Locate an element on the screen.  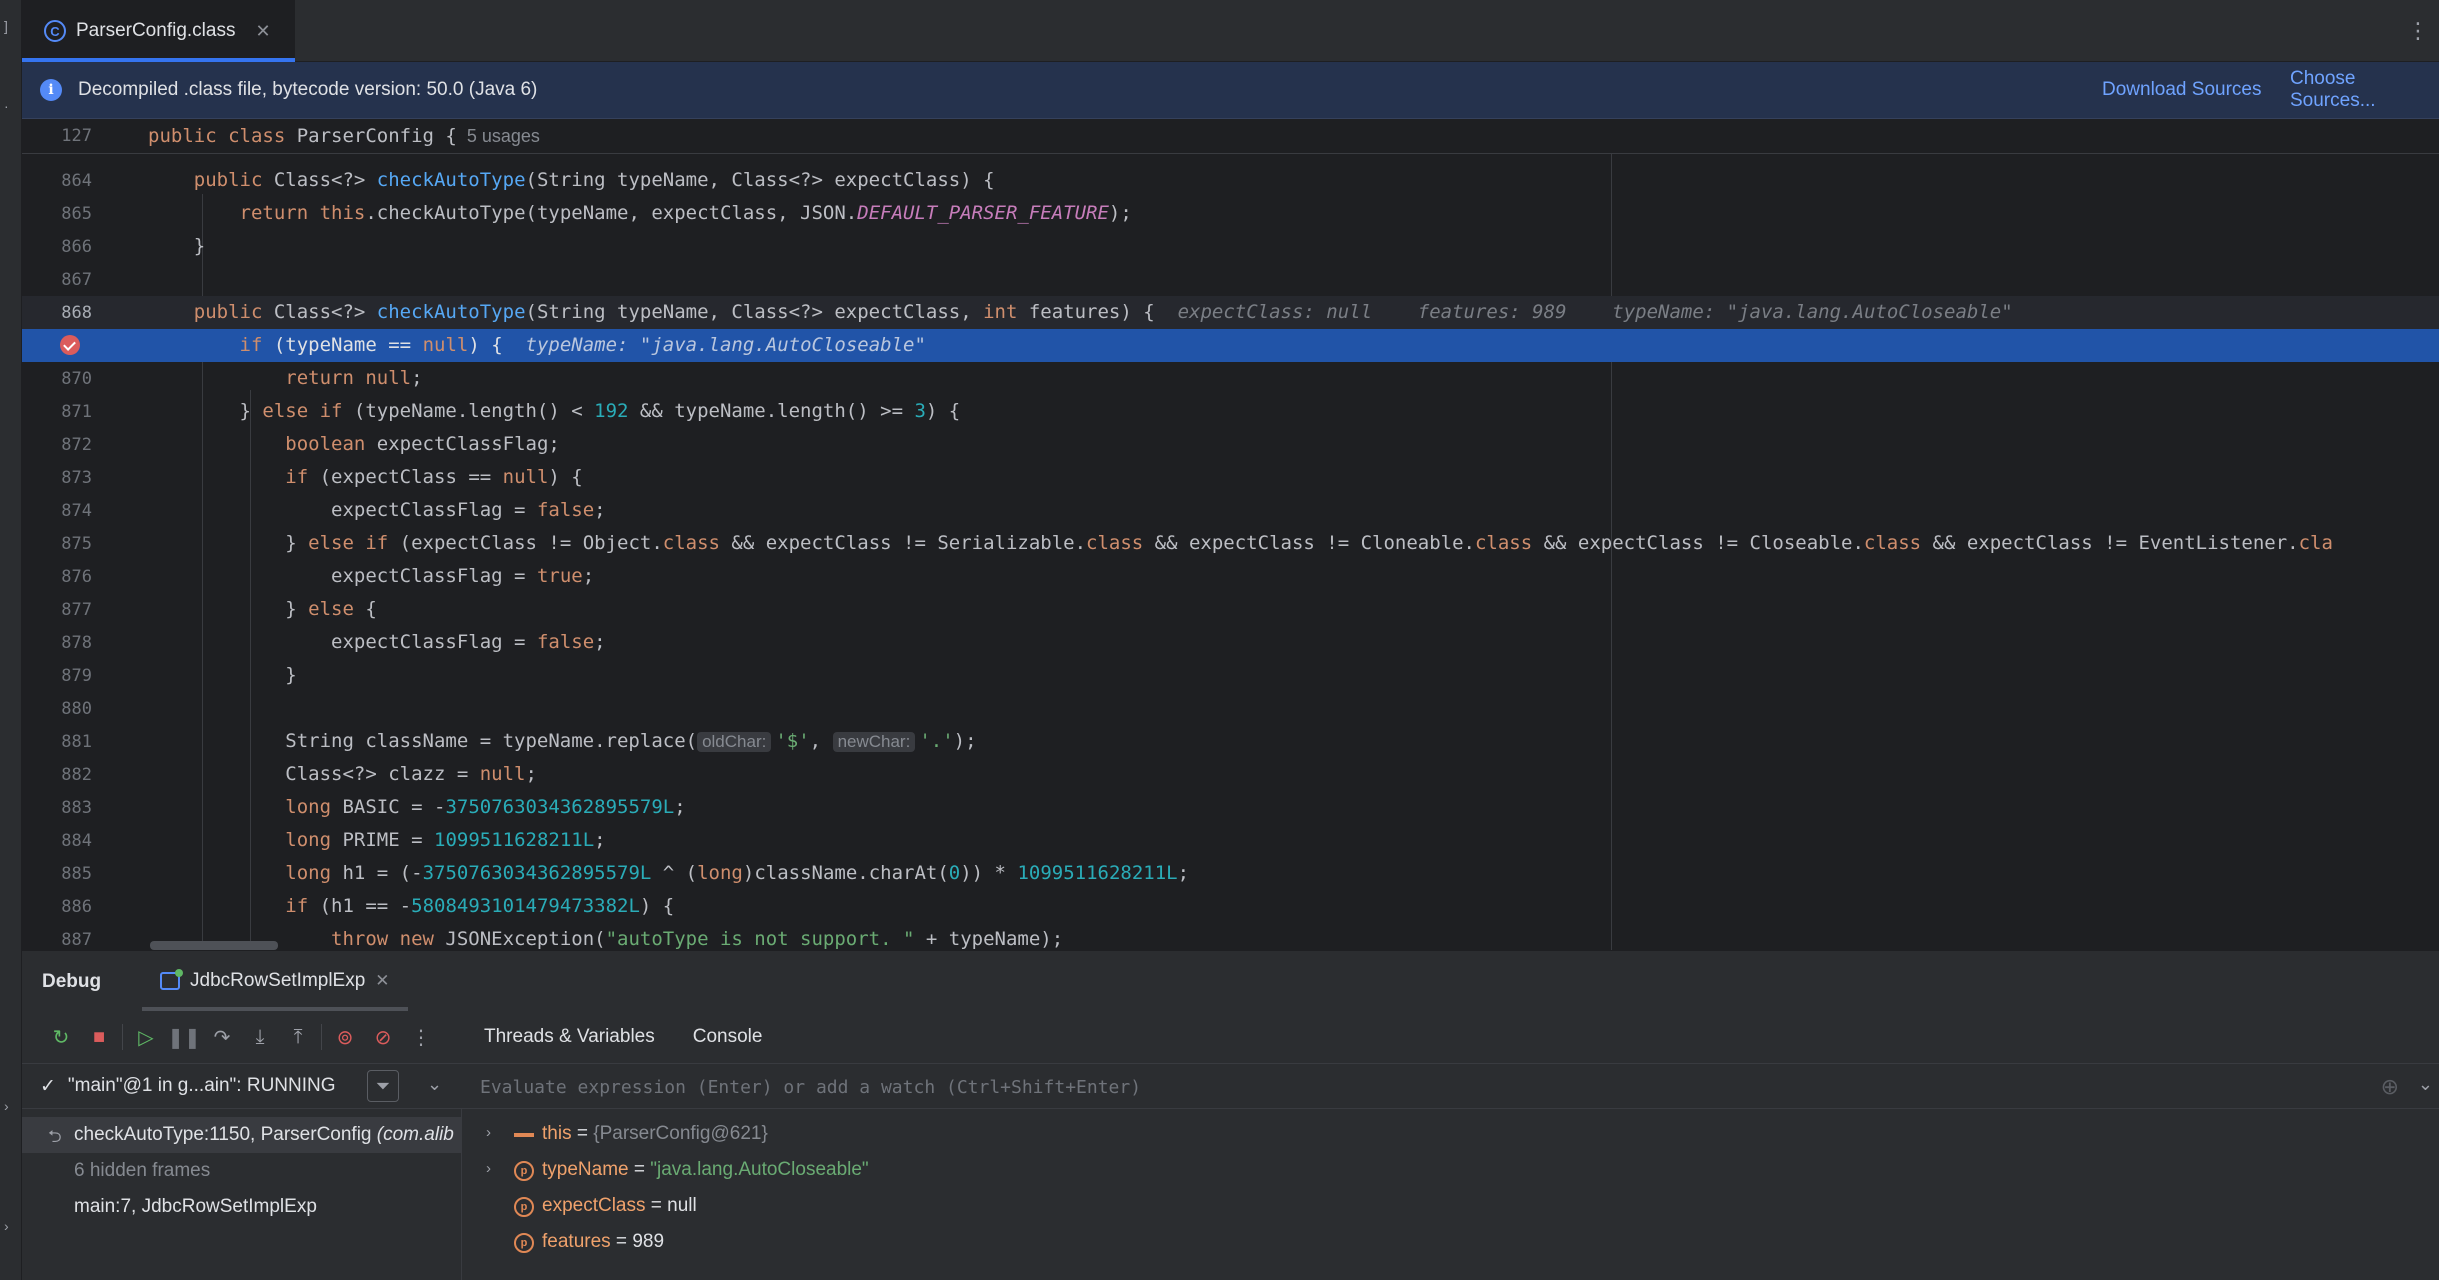
frame-return-icon: ⮌ is located at coordinates (55, 1136).